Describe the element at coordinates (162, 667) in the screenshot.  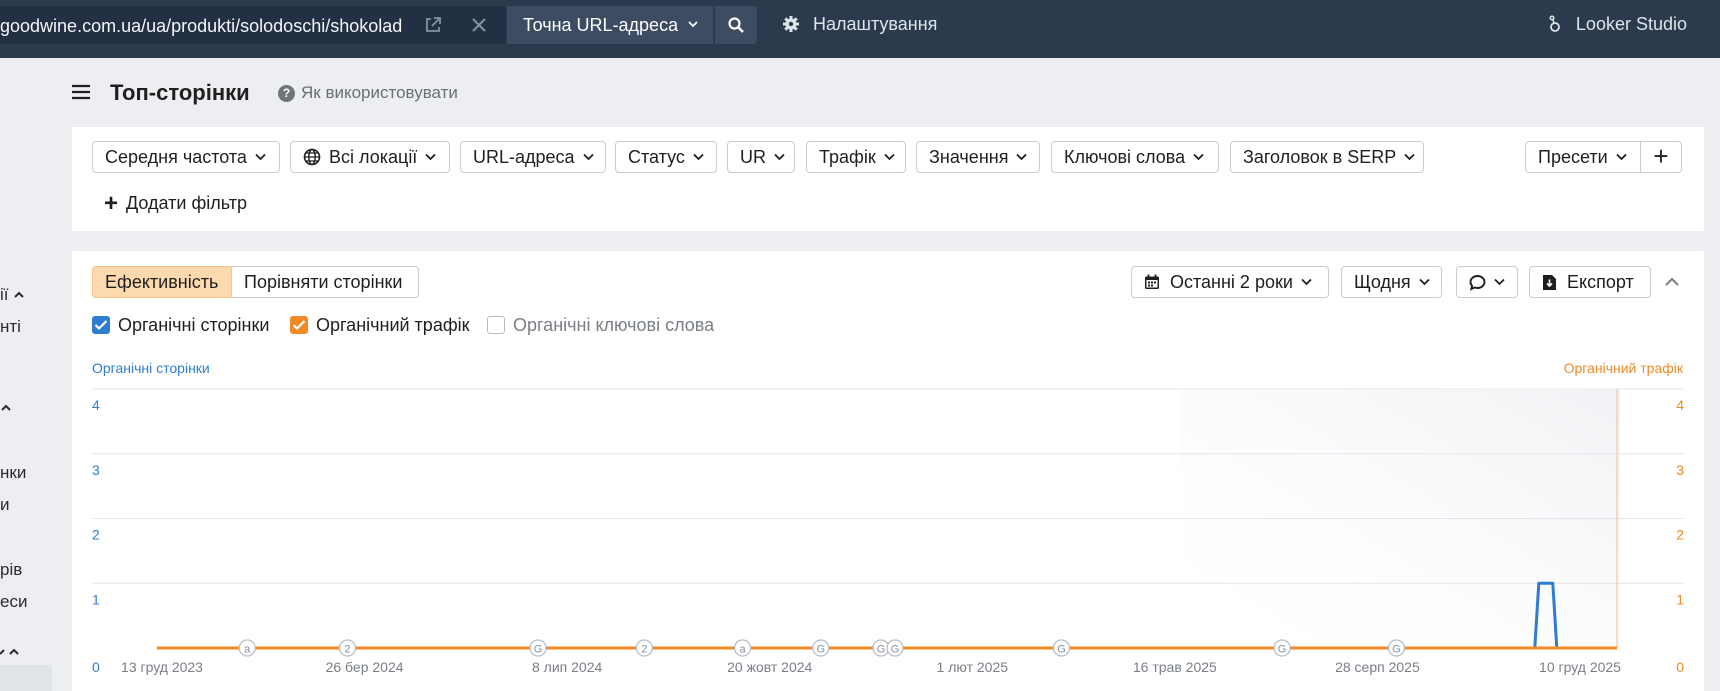
I see `x-tick-label: 13 груд 2023` at that location.